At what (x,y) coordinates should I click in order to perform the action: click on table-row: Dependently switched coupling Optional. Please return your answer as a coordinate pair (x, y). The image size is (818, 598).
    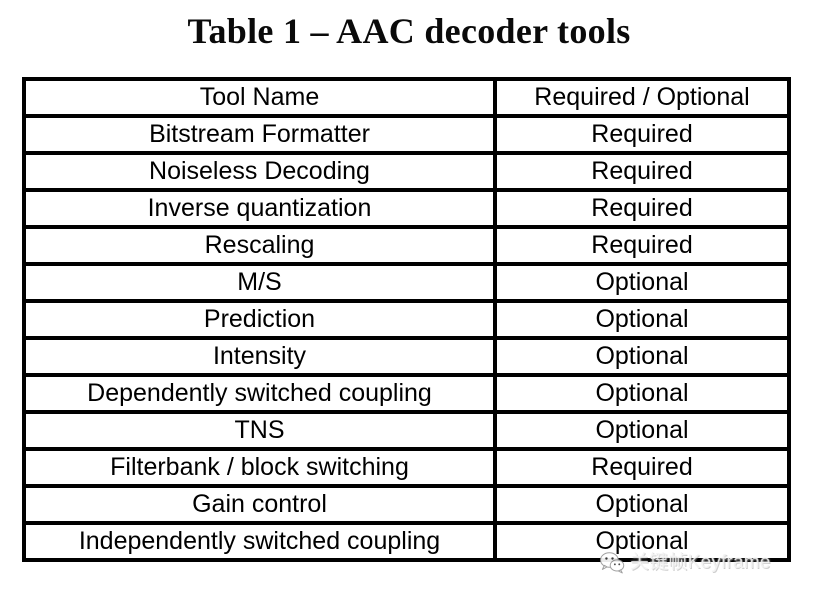
    Looking at the image, I should click on (406, 393).